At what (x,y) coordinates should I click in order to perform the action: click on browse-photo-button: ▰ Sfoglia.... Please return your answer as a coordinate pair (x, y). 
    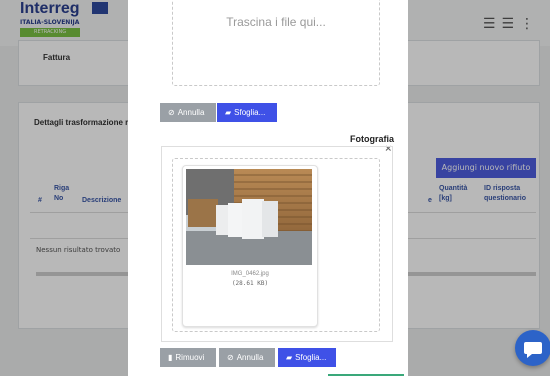
    Looking at the image, I should click on (307, 357).